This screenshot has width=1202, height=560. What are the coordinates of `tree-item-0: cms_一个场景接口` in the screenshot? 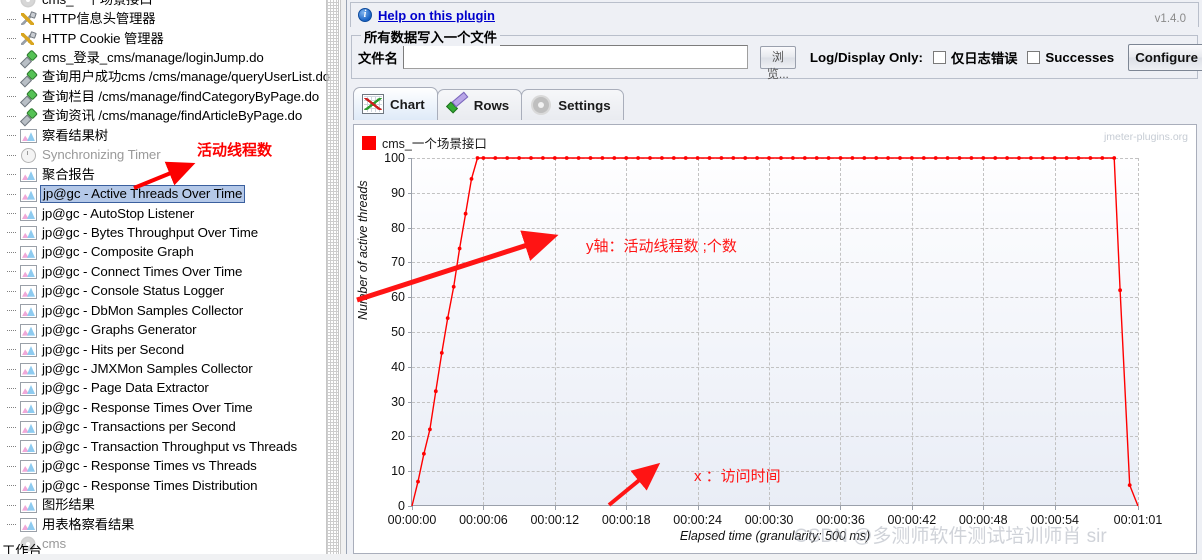 It's located at (163, 4).